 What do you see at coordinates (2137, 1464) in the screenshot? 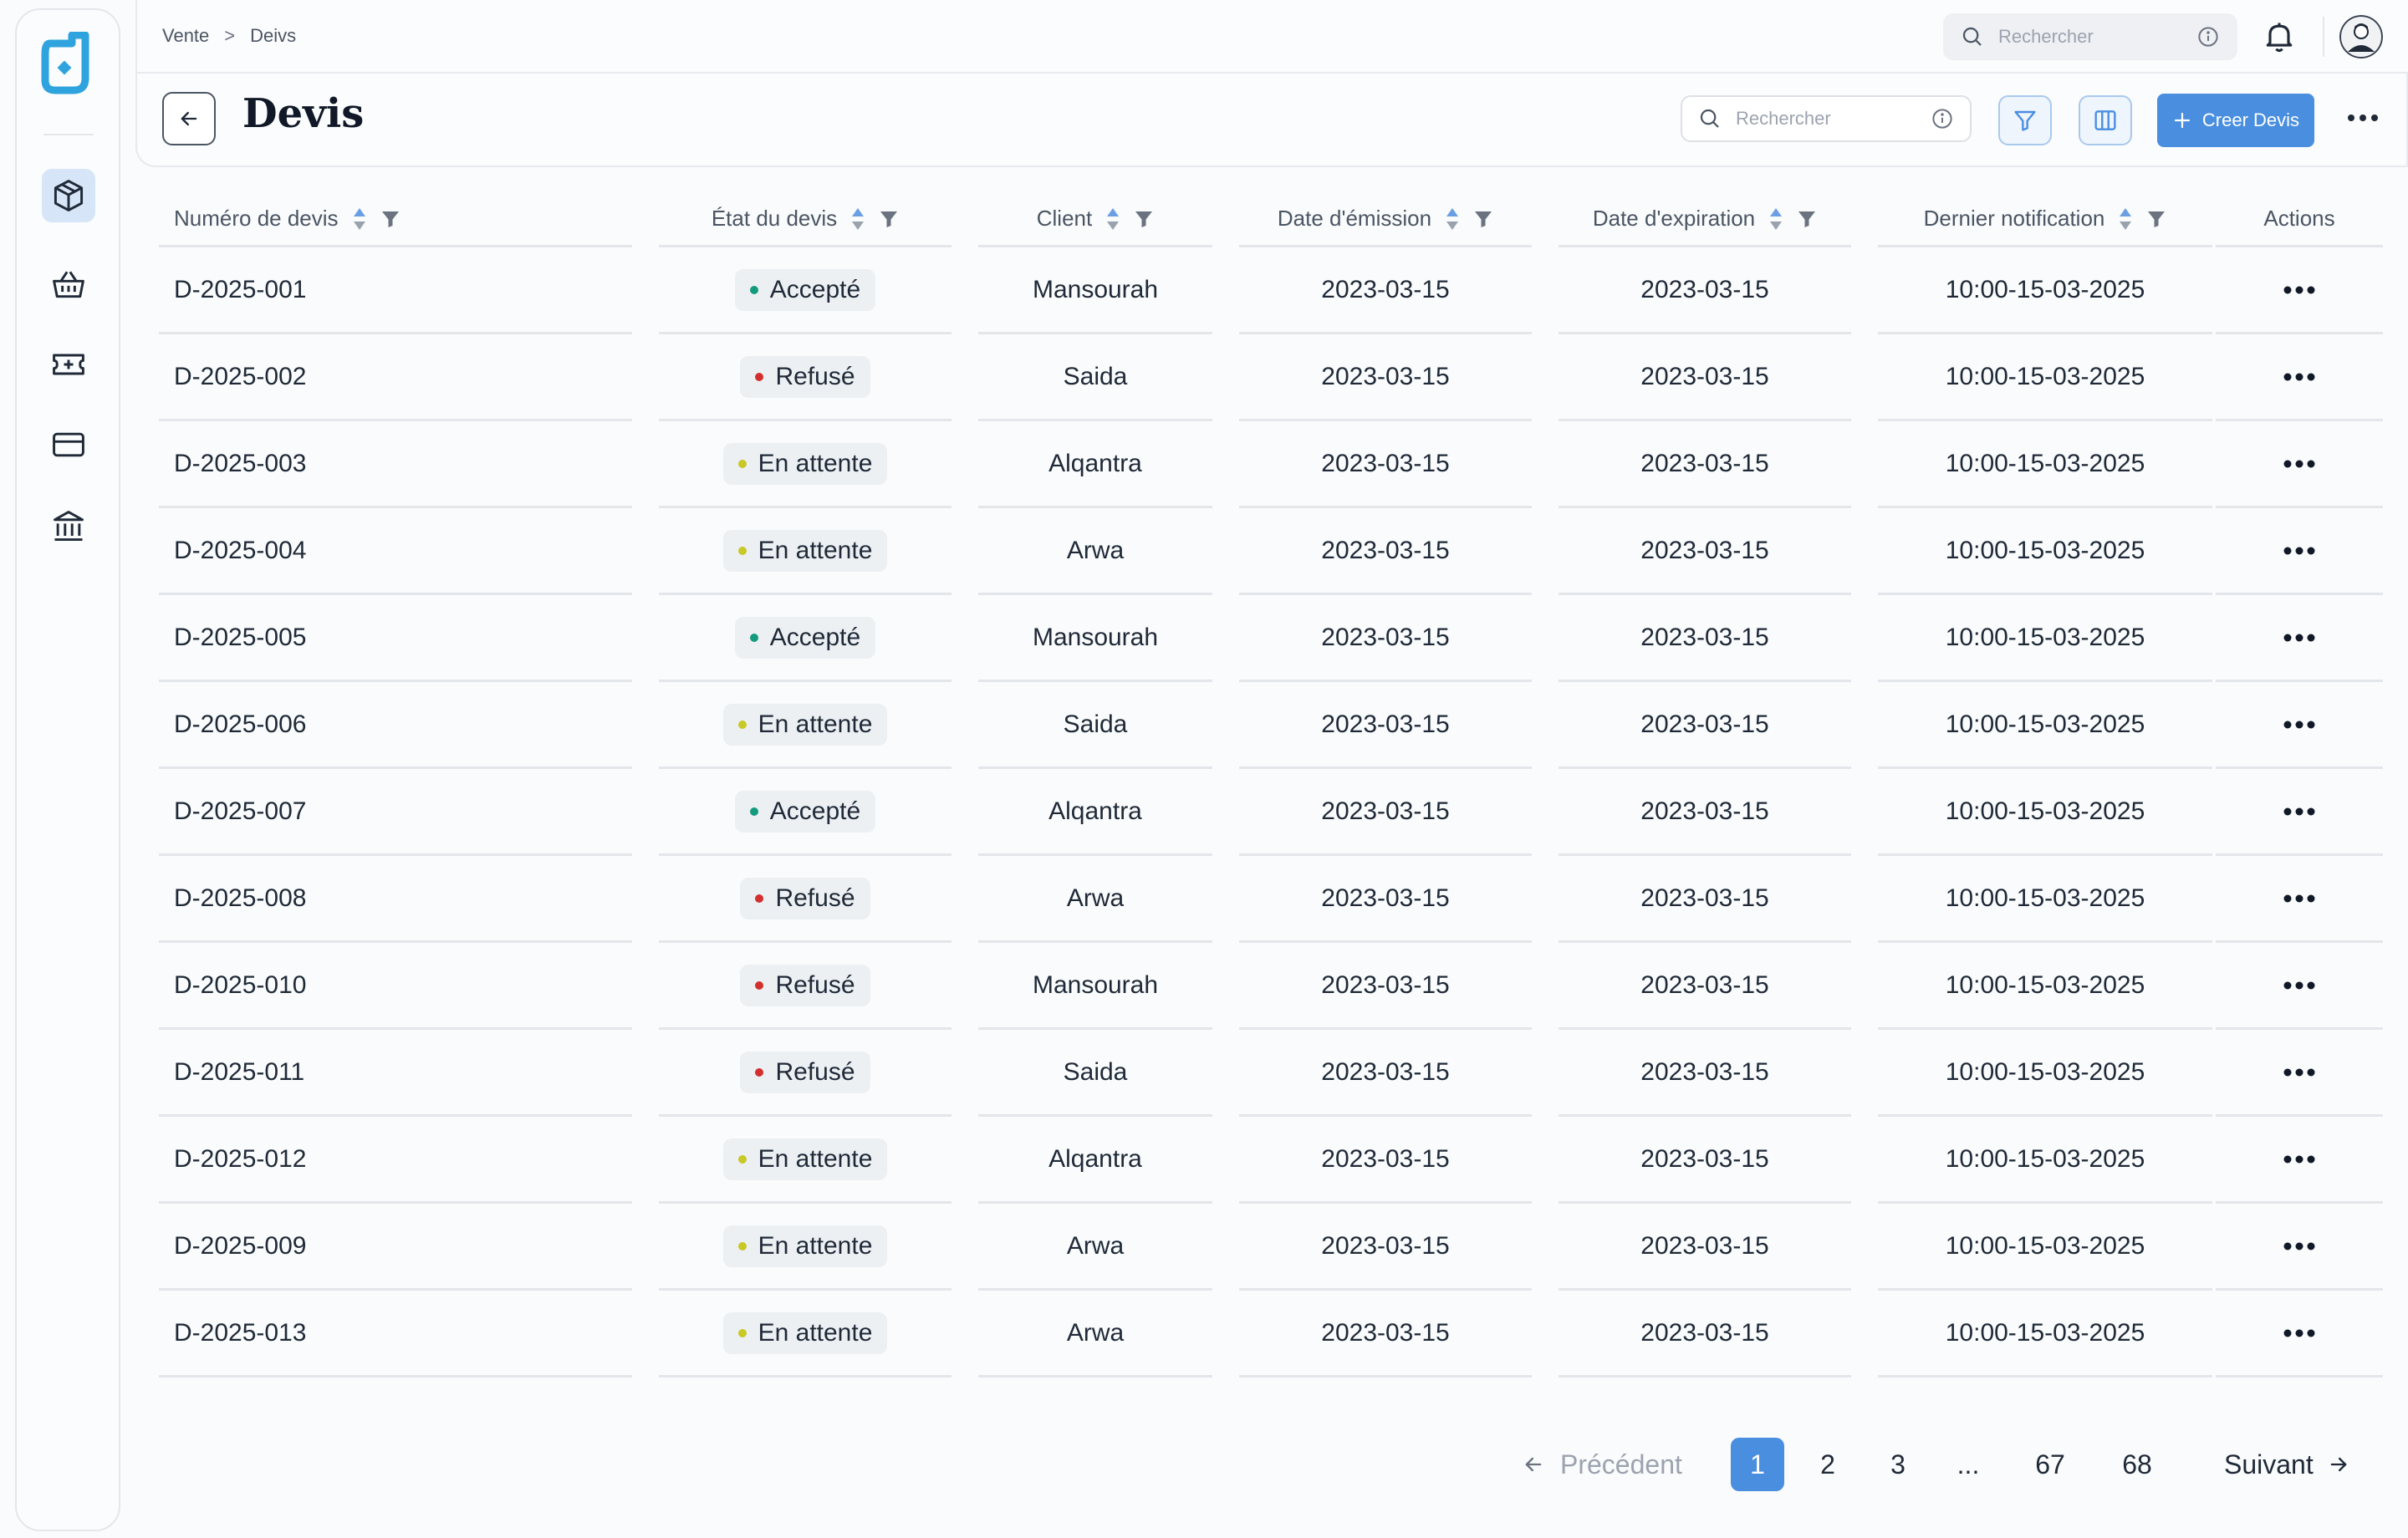
I see `page-button: 68` at bounding box center [2137, 1464].